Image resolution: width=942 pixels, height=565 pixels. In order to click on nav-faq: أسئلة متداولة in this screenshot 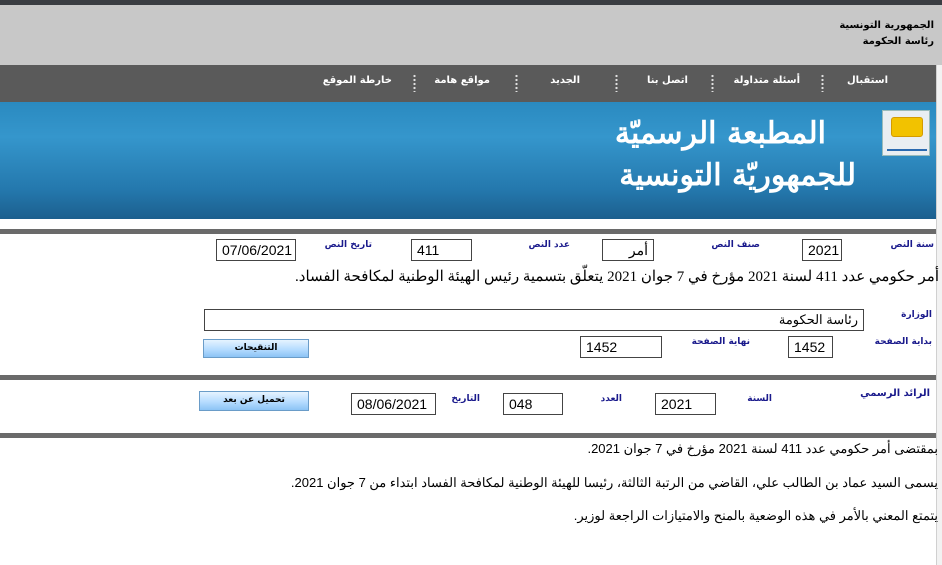, I will do `click(767, 80)`.